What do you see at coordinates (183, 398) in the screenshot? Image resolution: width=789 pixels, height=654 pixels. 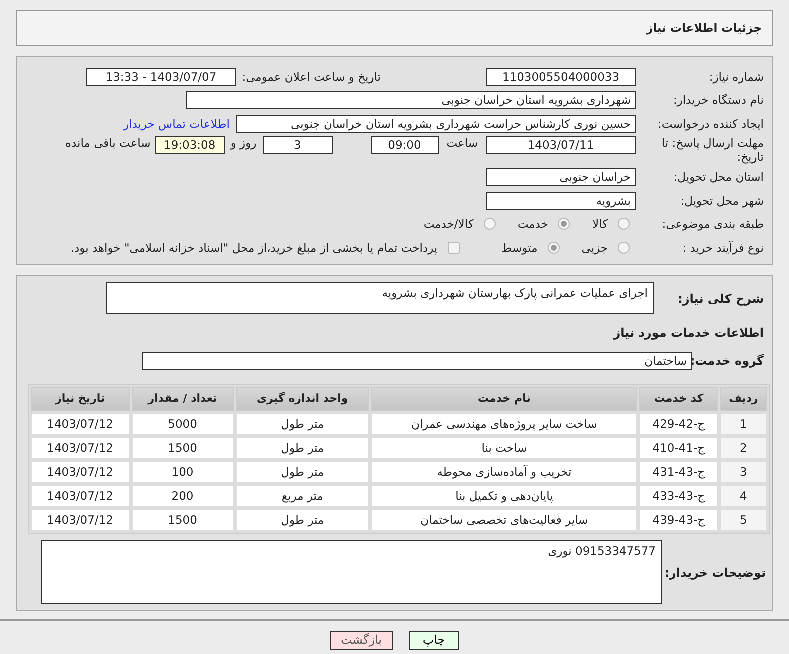 I see `column-header: تعداد / مقدار` at bounding box center [183, 398].